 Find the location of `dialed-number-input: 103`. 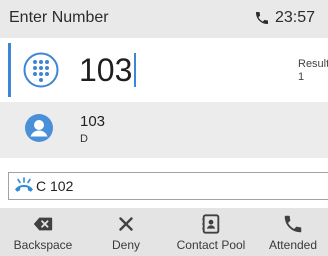

dialed-number-input: 103 is located at coordinates (108, 70).